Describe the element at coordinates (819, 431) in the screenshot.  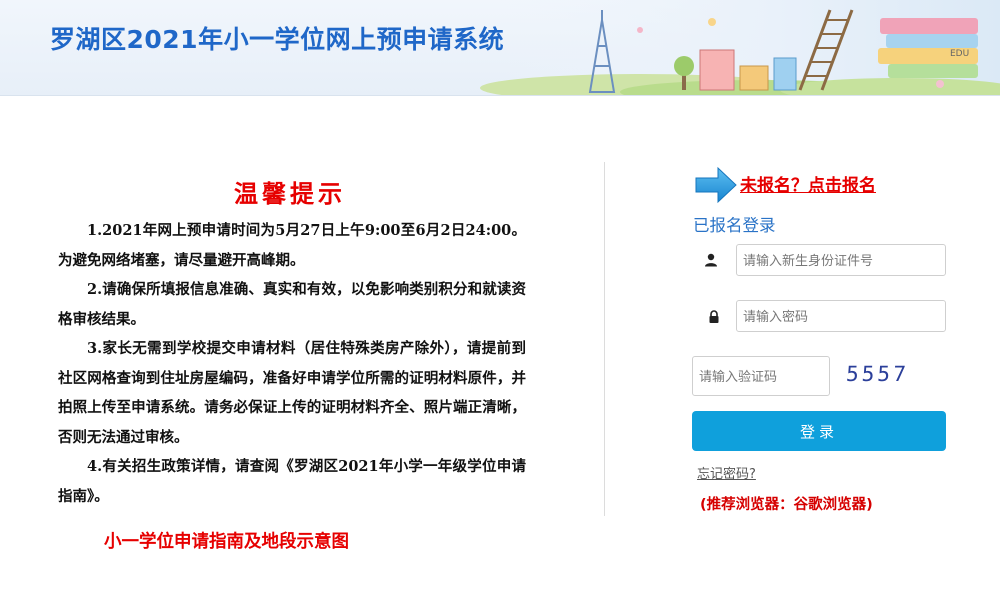
I see `login-button: 登录` at that location.